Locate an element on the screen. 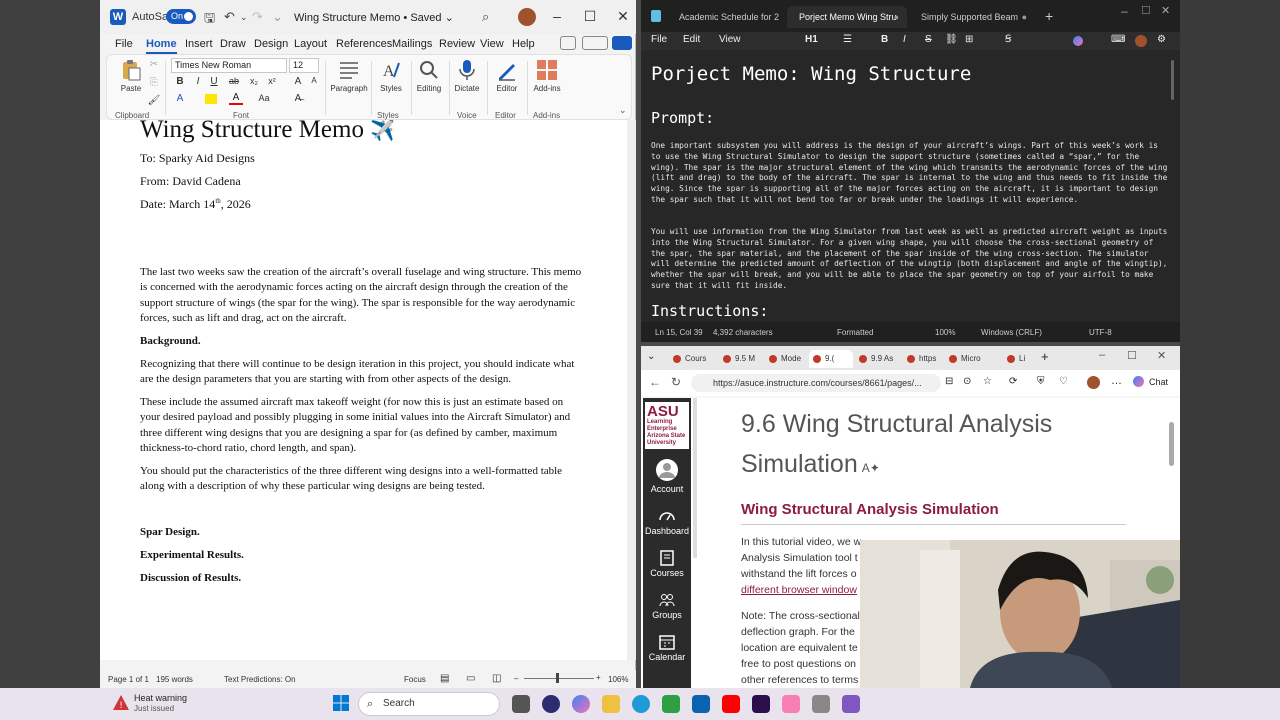  heart-icon: ♡ is located at coordinates (1063, 381).